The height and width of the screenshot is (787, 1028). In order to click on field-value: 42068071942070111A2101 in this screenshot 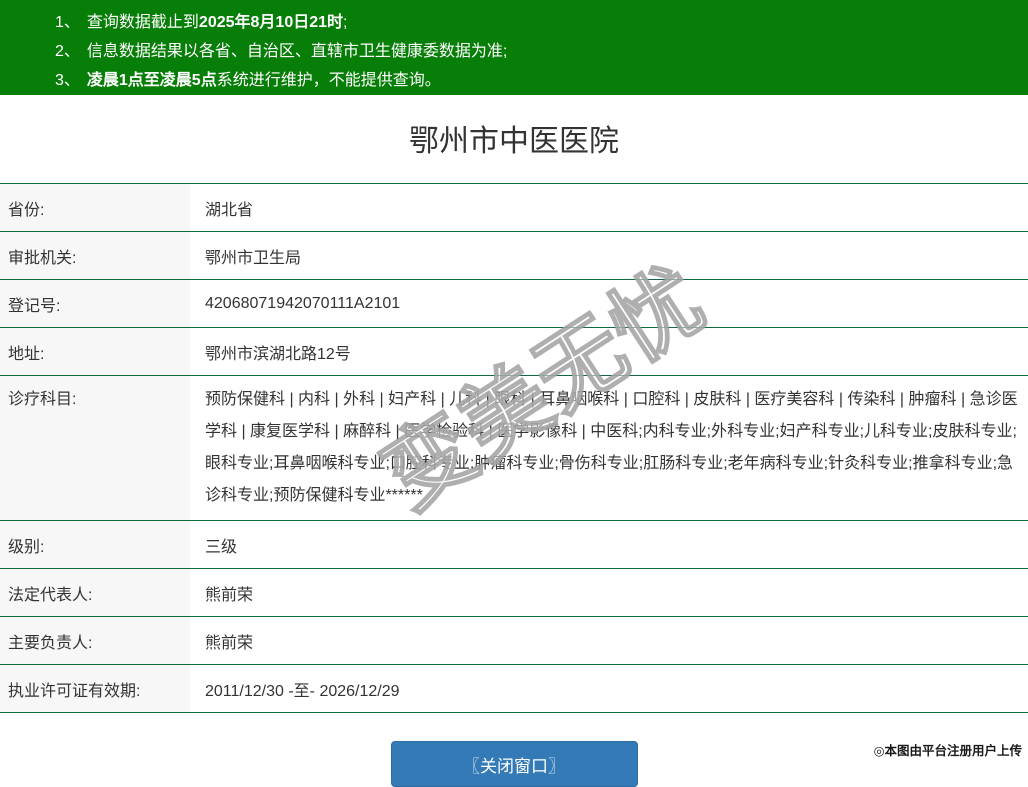, I will do `click(303, 303)`.